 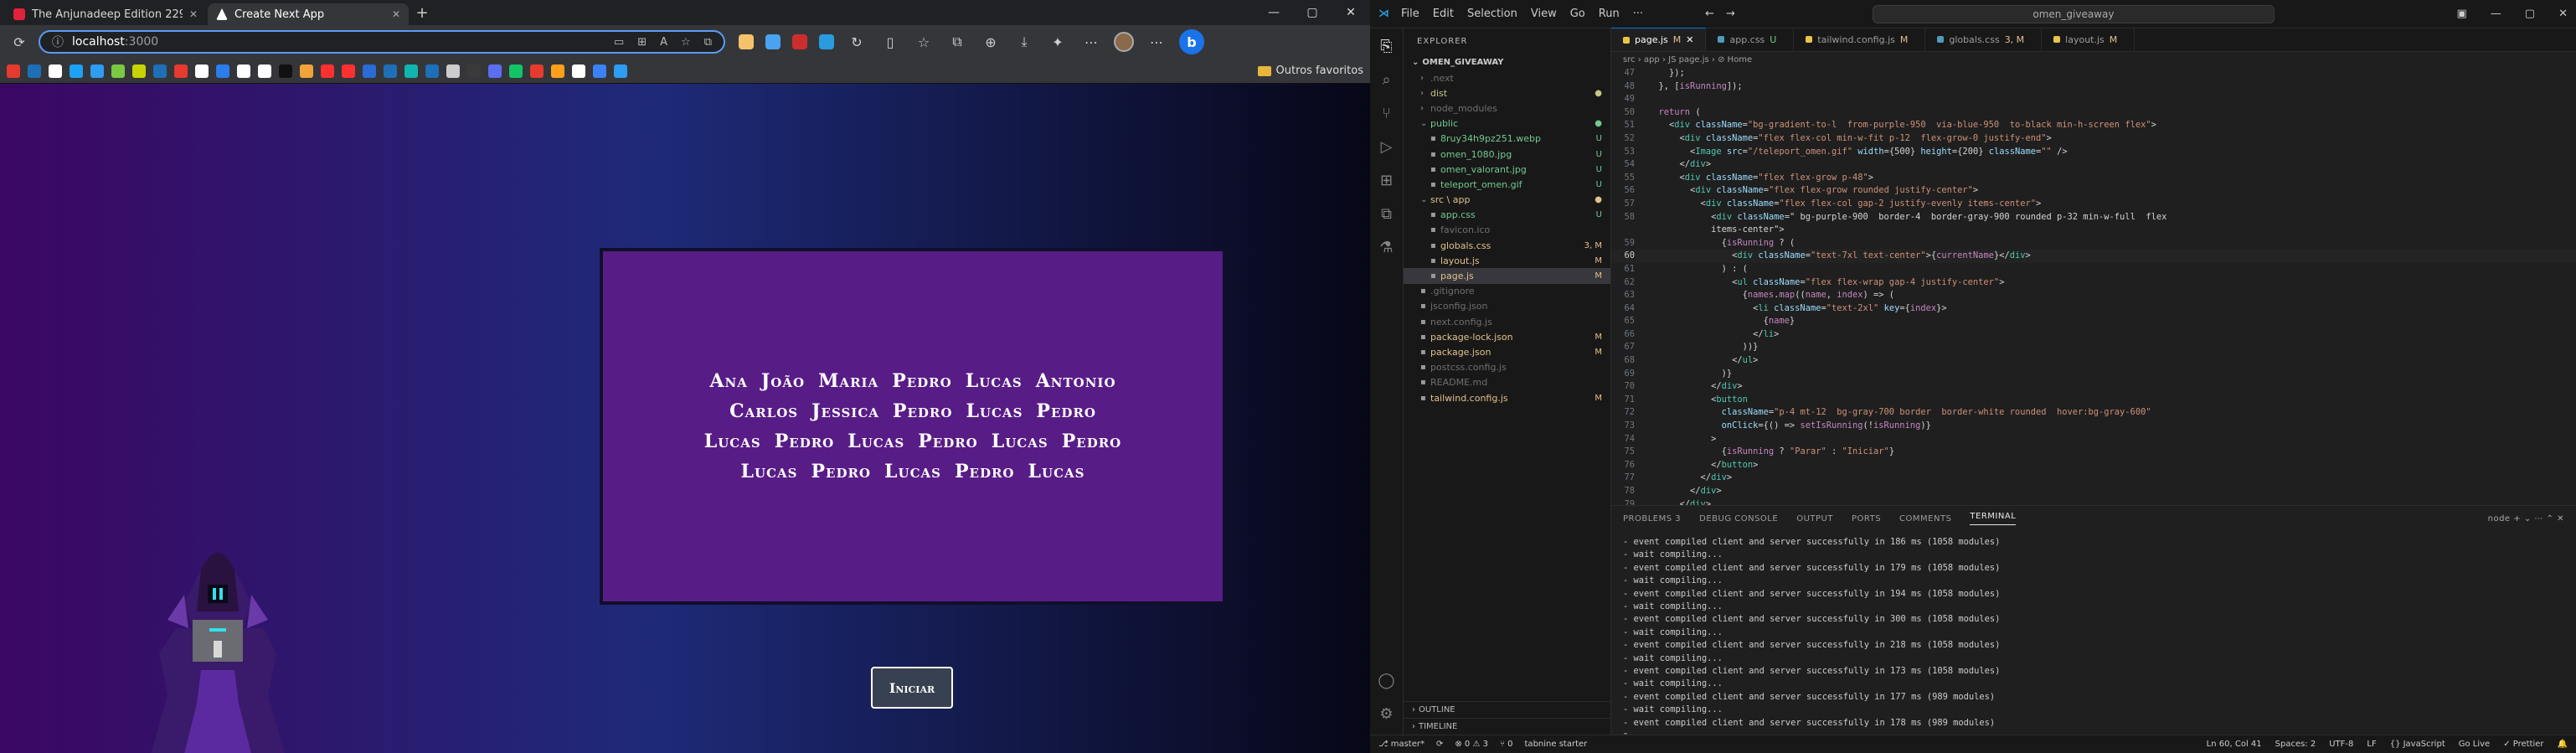 What do you see at coordinates (2093, 453) in the screenshot?
I see `code-line: 75 {isRunning ? "Parar" : "Iniciar"}` at bounding box center [2093, 453].